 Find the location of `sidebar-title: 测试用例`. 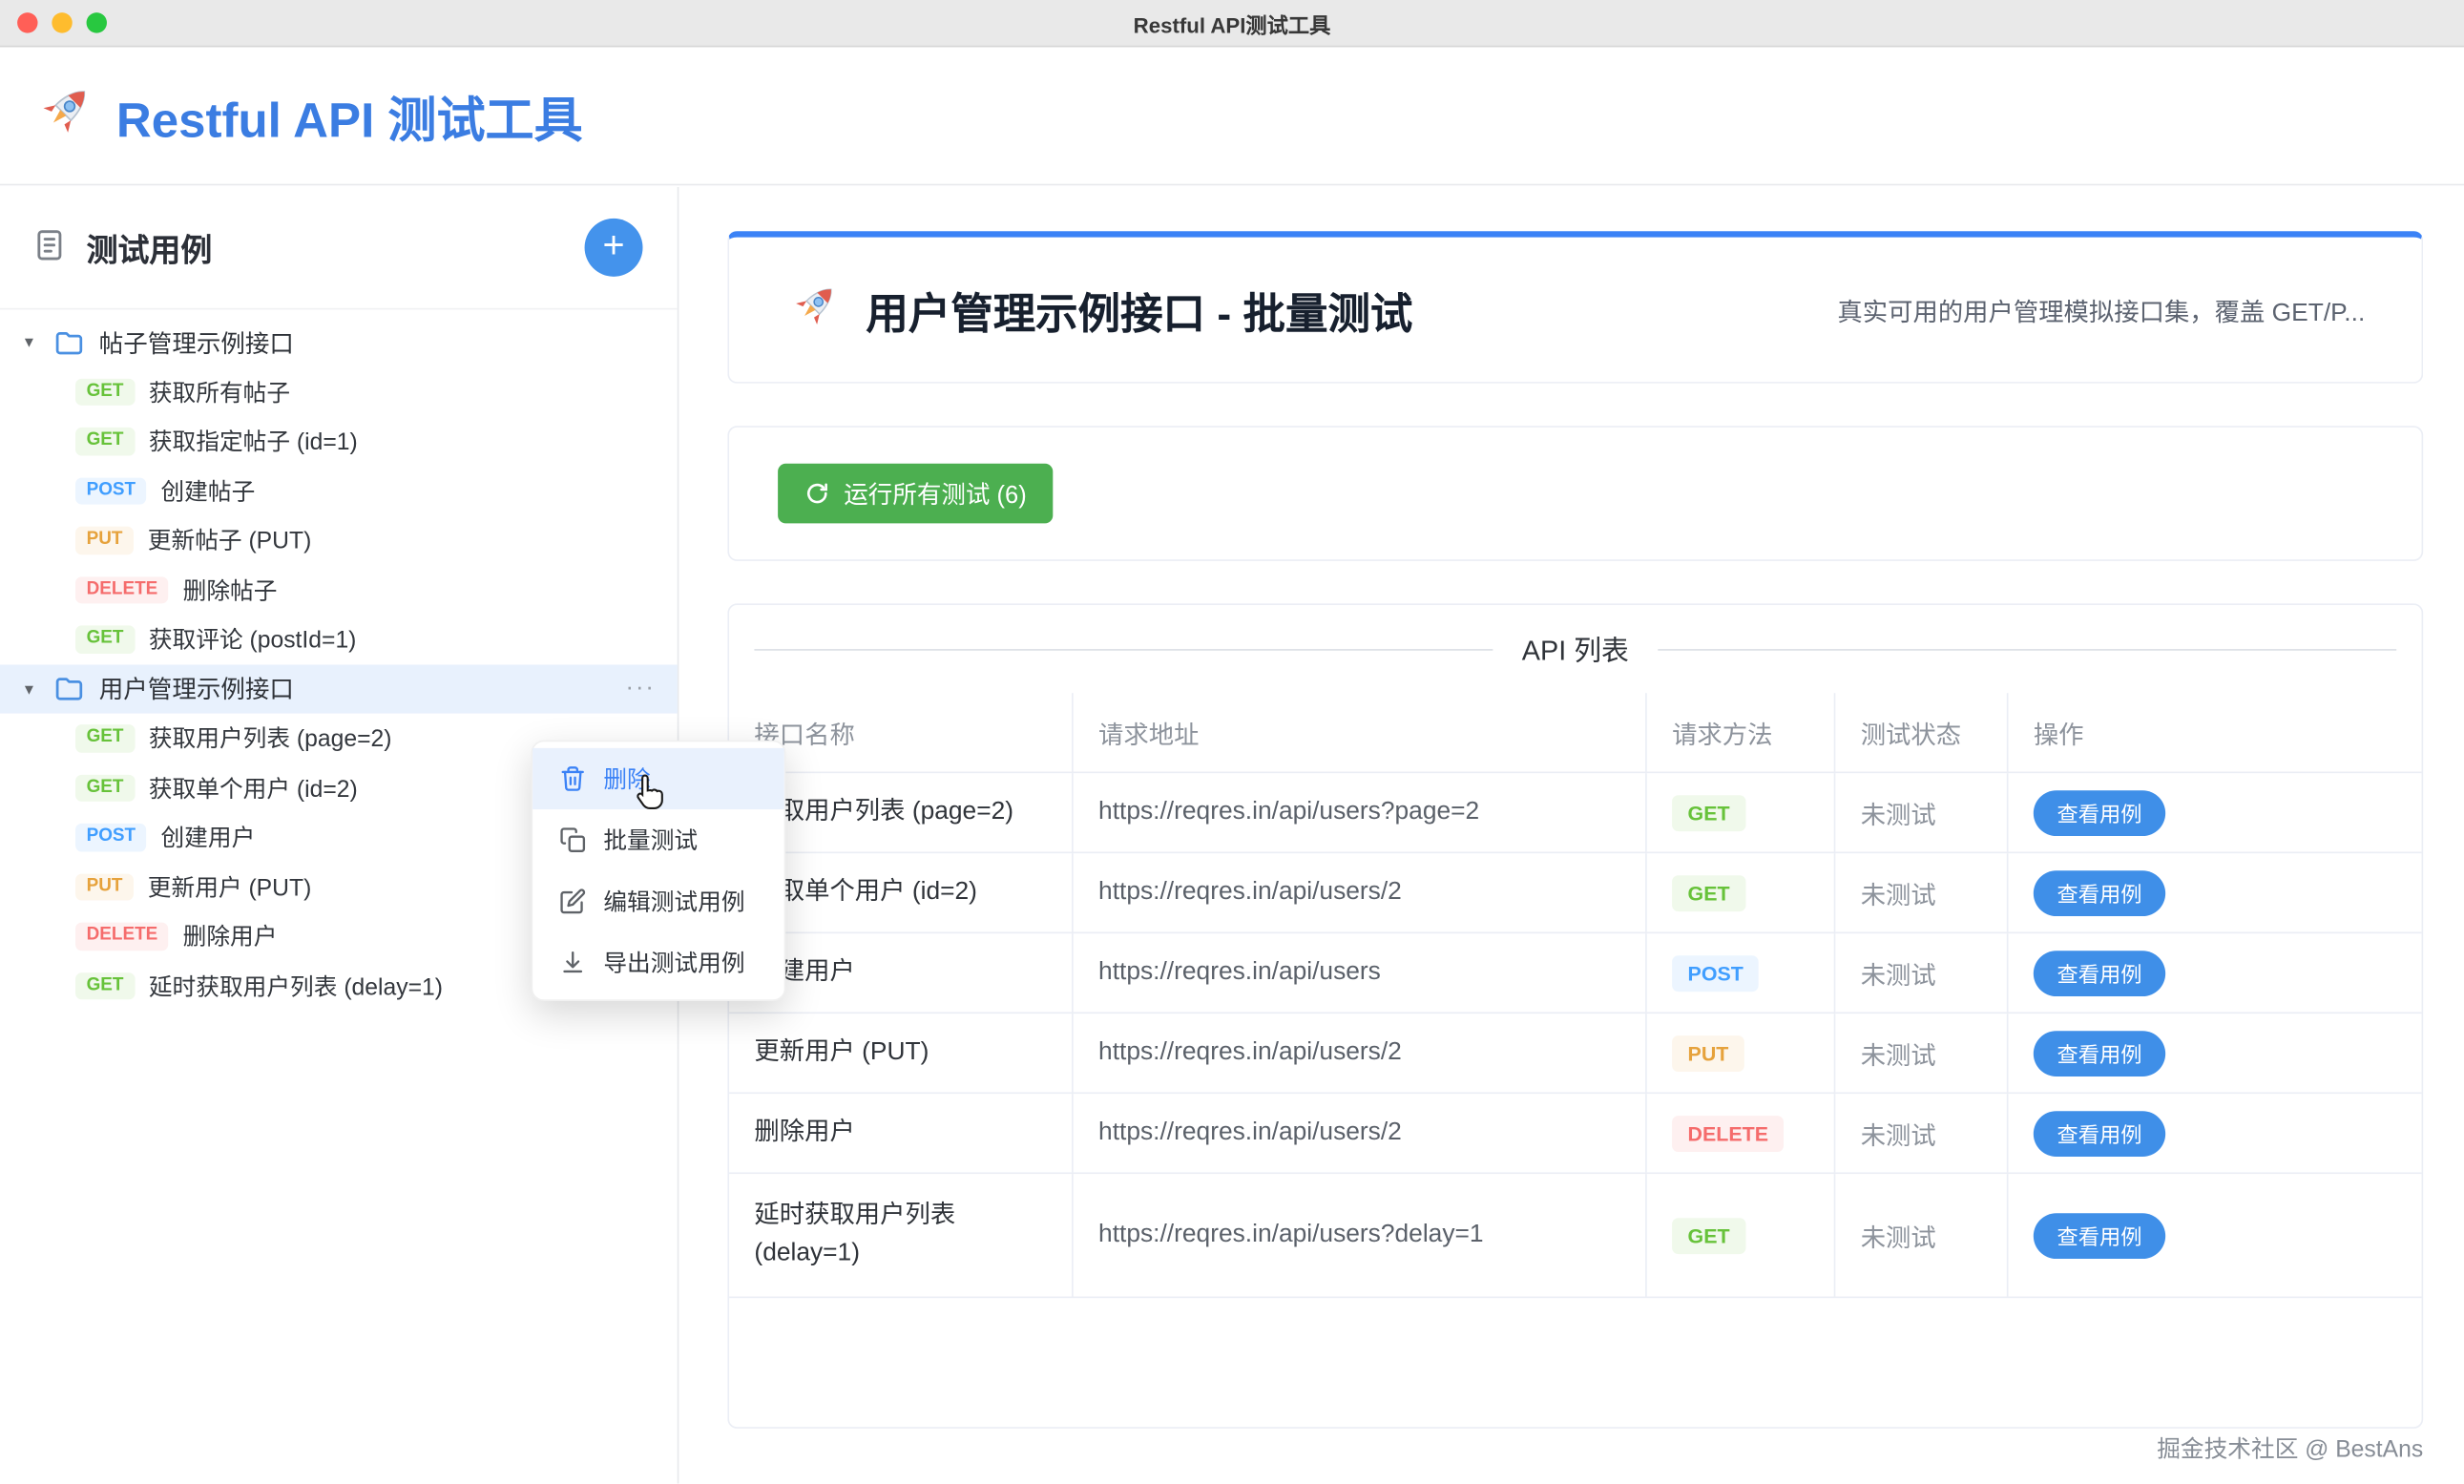

sidebar-title: 测试用例 is located at coordinates (150, 251).